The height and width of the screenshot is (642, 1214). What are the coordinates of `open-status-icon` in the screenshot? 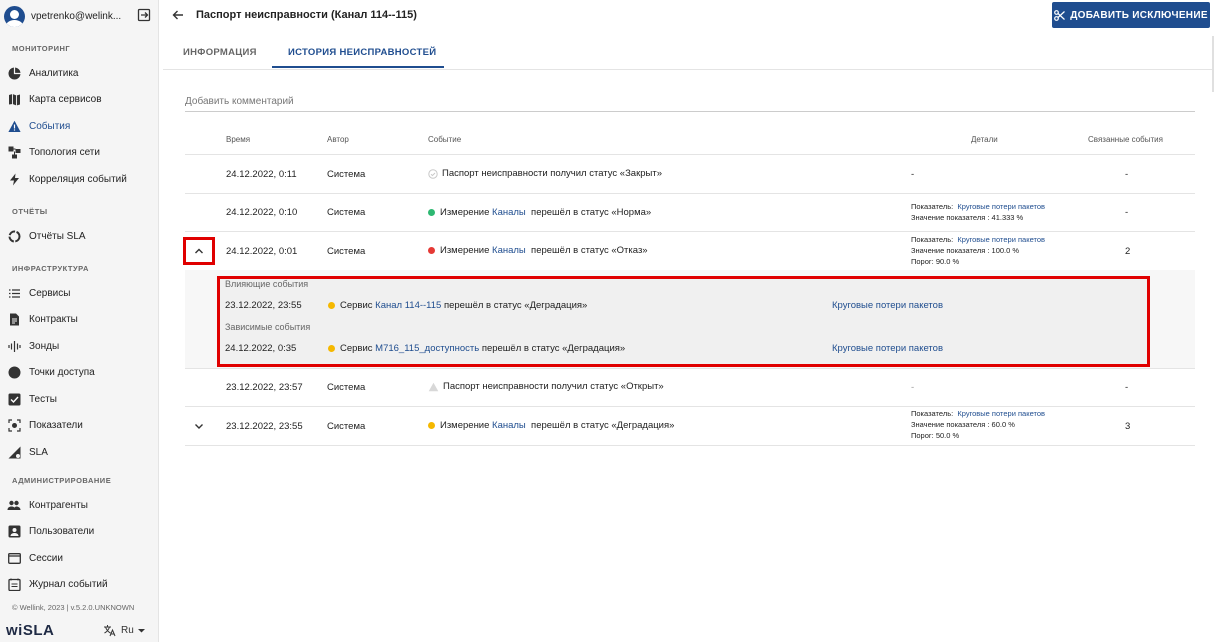 It's located at (433, 386).